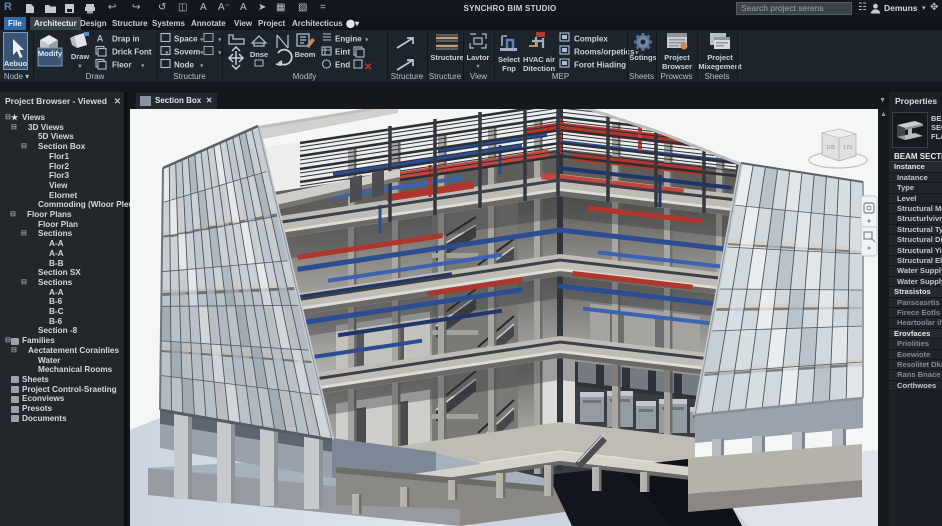  Describe the element at coordinates (342, 52) in the screenshot. I see `svg-text: Eint` at that location.